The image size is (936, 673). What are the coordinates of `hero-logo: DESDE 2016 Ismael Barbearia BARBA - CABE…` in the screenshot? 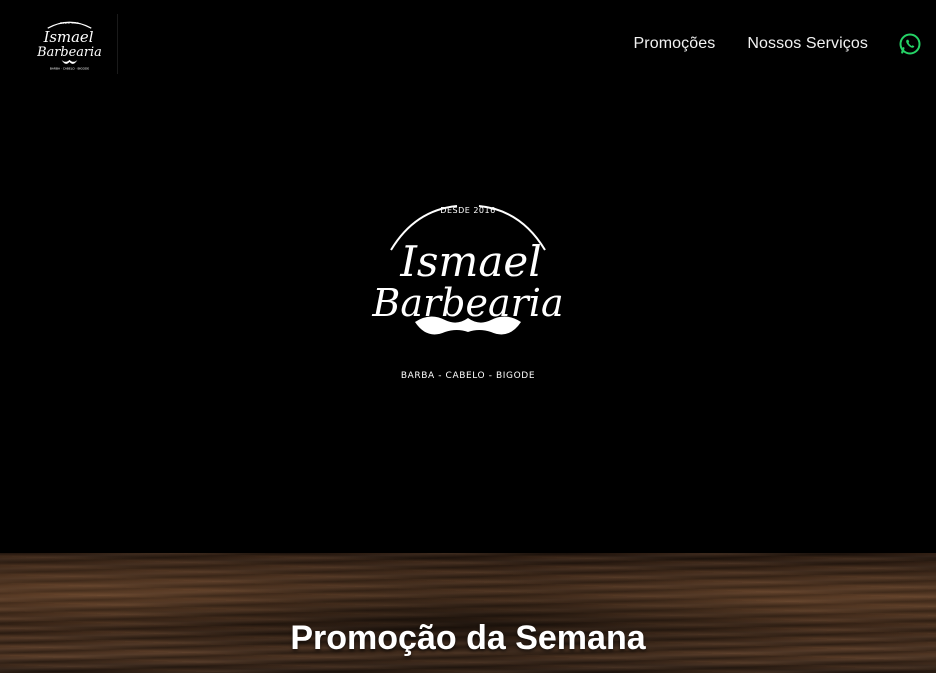 It's located at (467, 293).